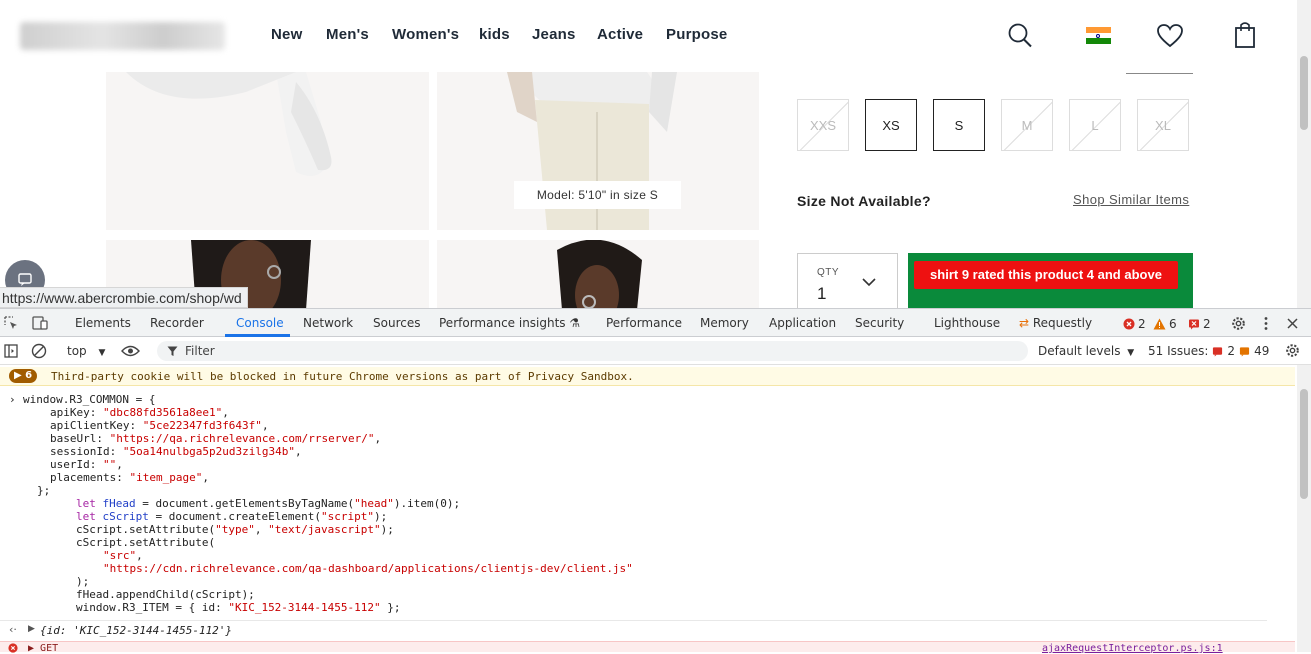  I want to click on more-options-icon, so click(1266, 323).